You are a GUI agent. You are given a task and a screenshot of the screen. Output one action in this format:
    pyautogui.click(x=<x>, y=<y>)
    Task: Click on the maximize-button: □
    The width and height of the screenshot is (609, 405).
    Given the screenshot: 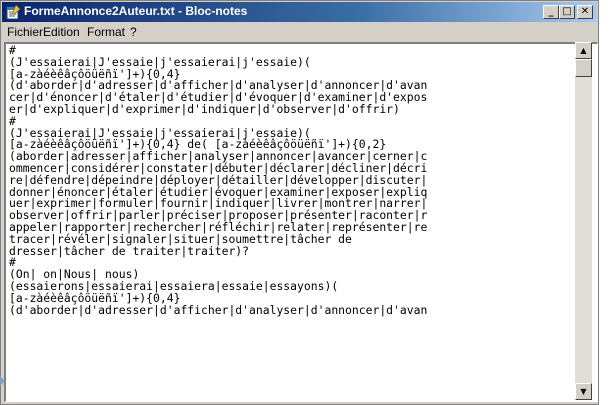 What is the action you would take?
    pyautogui.click(x=567, y=12)
    